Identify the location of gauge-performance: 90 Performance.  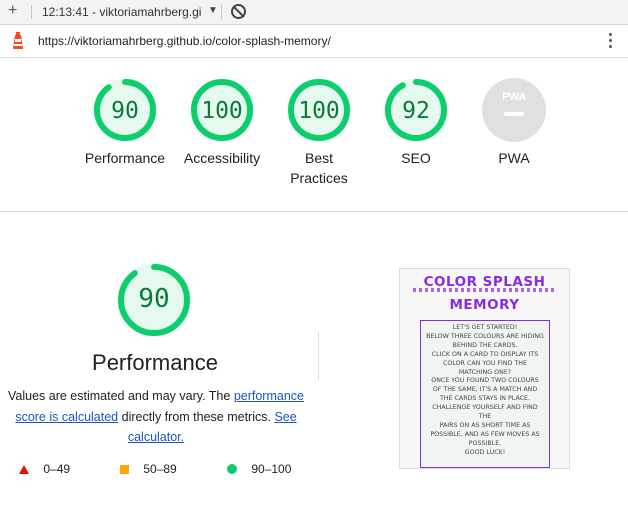
(125, 123).